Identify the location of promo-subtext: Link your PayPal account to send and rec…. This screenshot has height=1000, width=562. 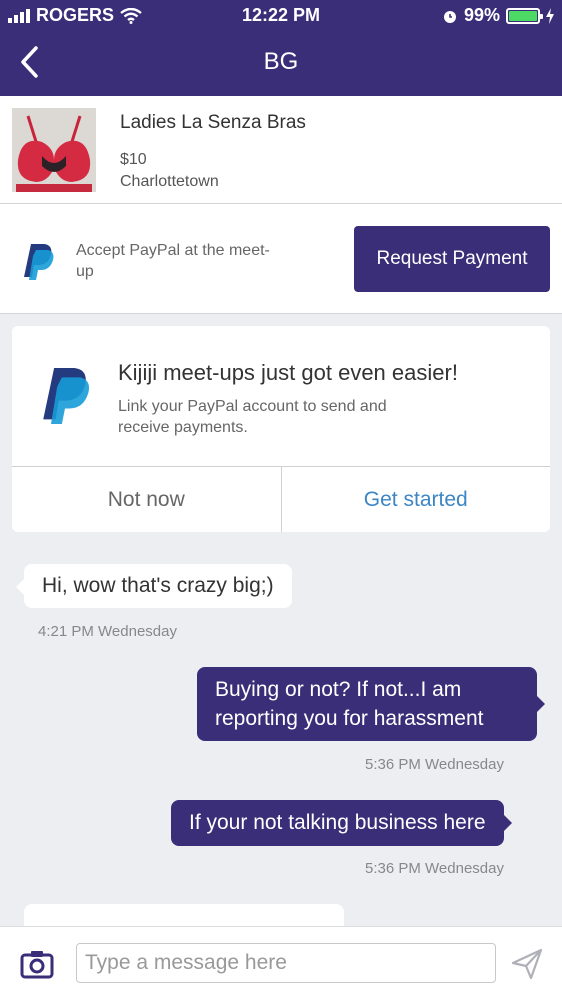
(252, 417).